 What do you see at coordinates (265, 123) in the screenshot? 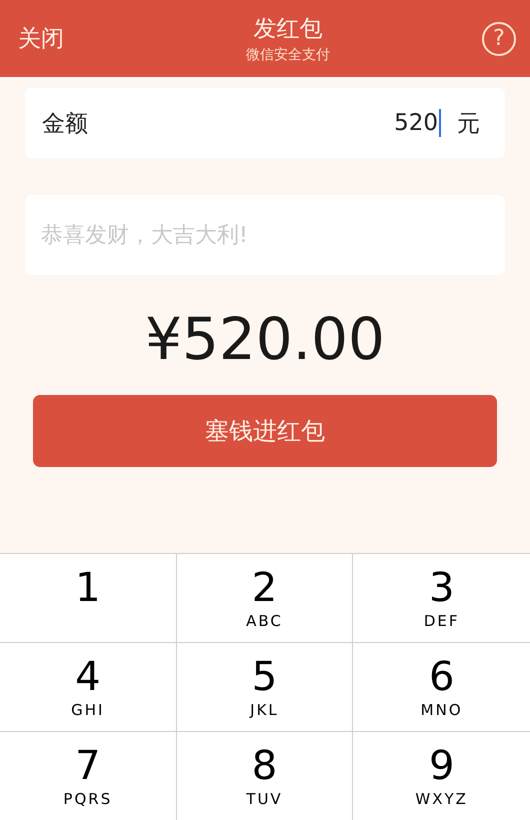
I see `amount-field: 金额 520 元` at bounding box center [265, 123].